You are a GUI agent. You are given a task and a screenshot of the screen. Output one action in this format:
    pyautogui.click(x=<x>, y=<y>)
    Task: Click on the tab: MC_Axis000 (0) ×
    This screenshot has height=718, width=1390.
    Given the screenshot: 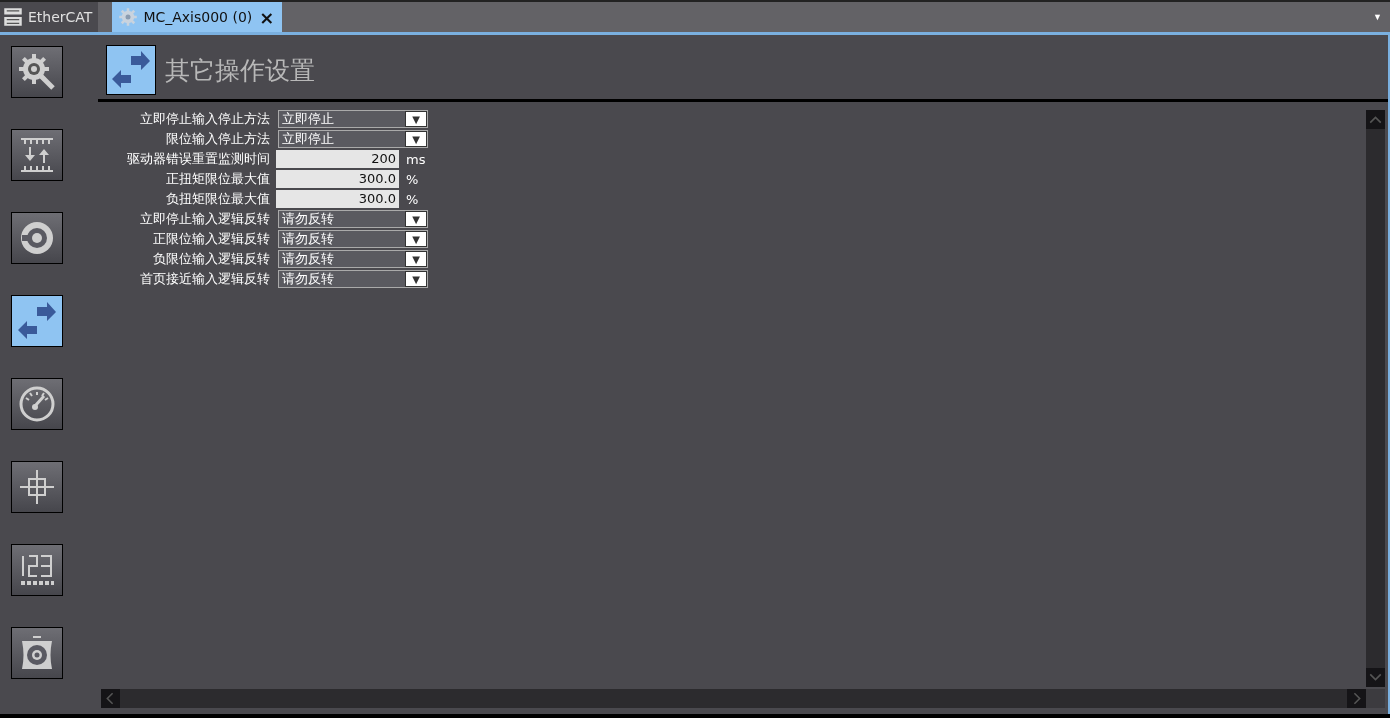 What is the action you would take?
    pyautogui.click(x=197, y=17)
    